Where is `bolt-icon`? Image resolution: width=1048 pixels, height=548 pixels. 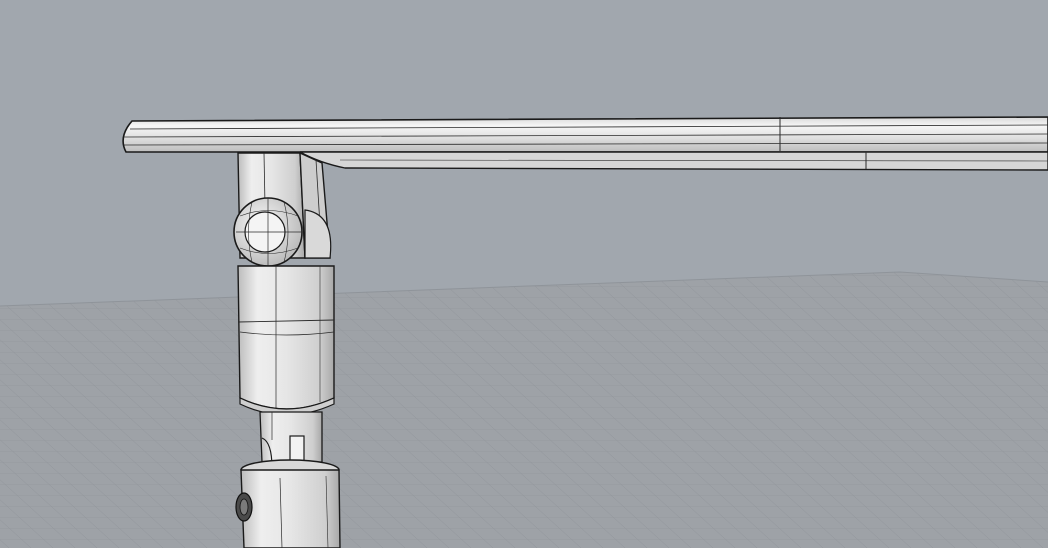 bolt-icon is located at coordinates (244, 507).